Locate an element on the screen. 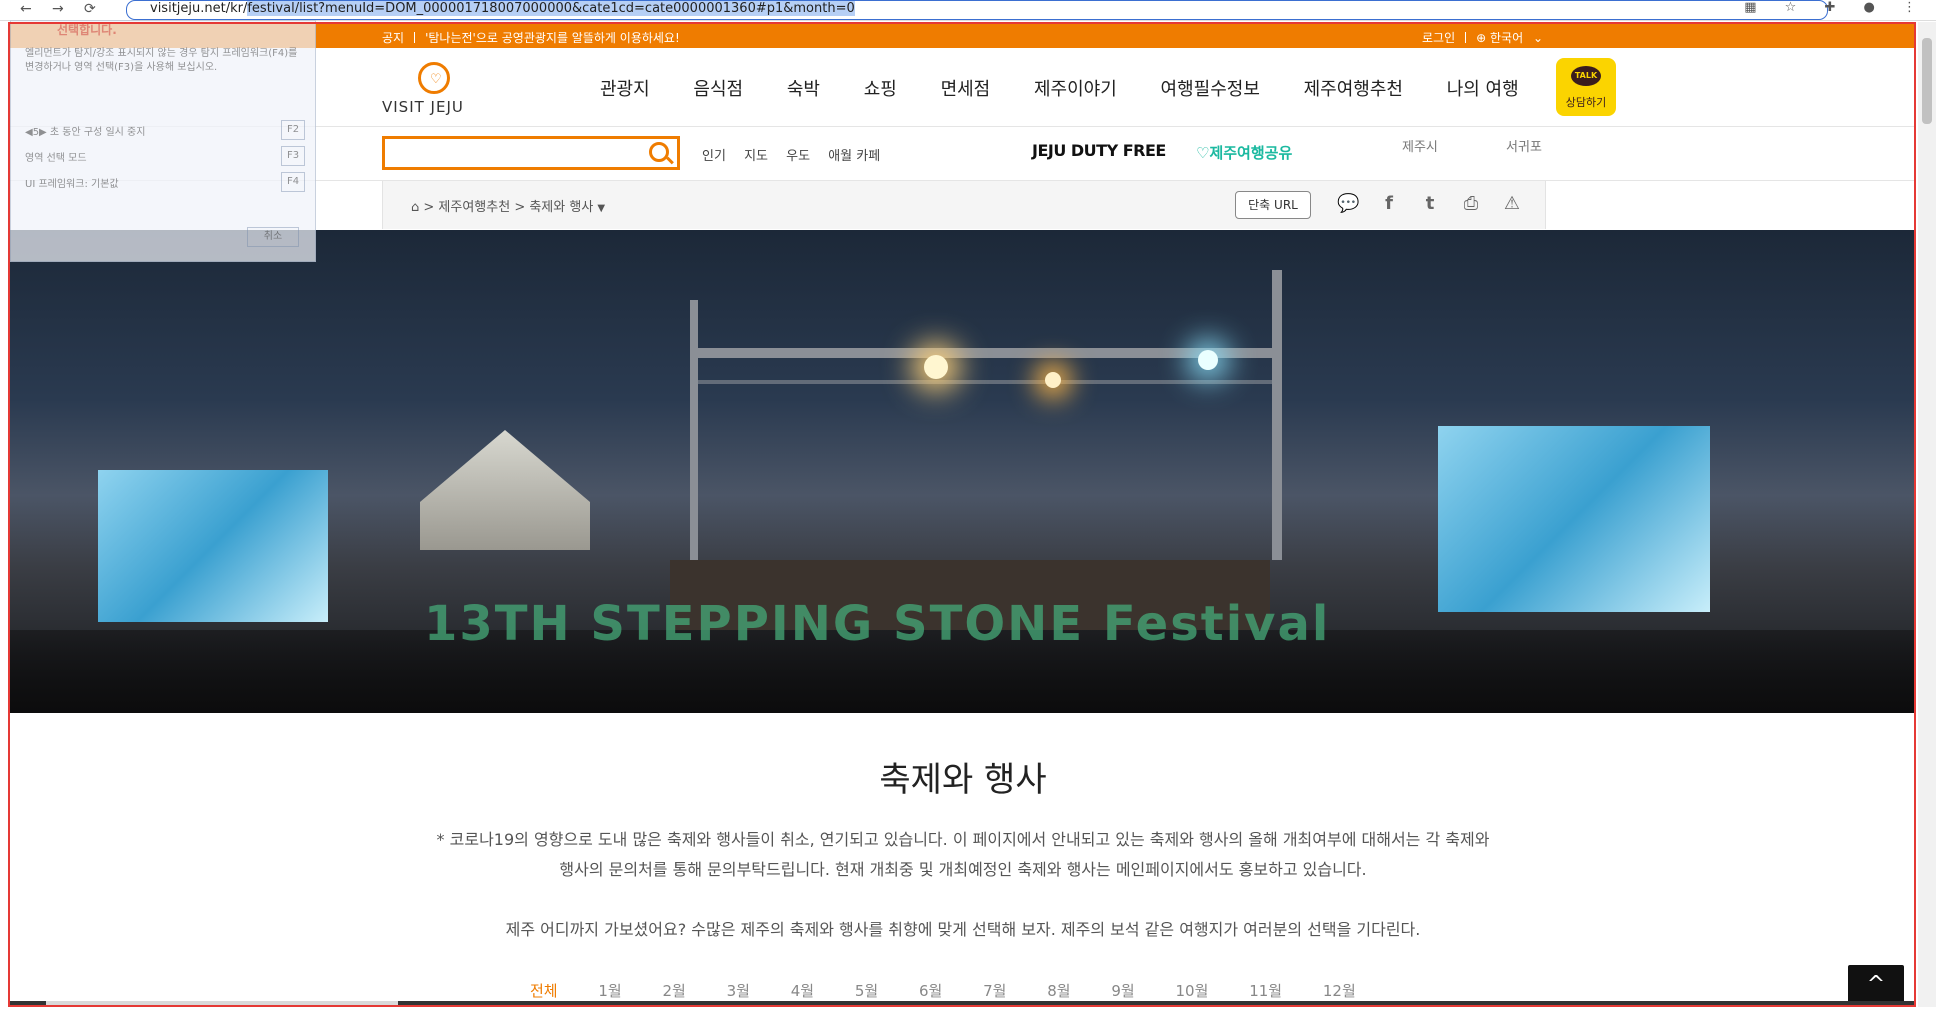 This screenshot has height=1027, width=1936. overlay-row-pause: ◀5▶ 초 동안 구성 일시 중지 F2 is located at coordinates (165, 130).